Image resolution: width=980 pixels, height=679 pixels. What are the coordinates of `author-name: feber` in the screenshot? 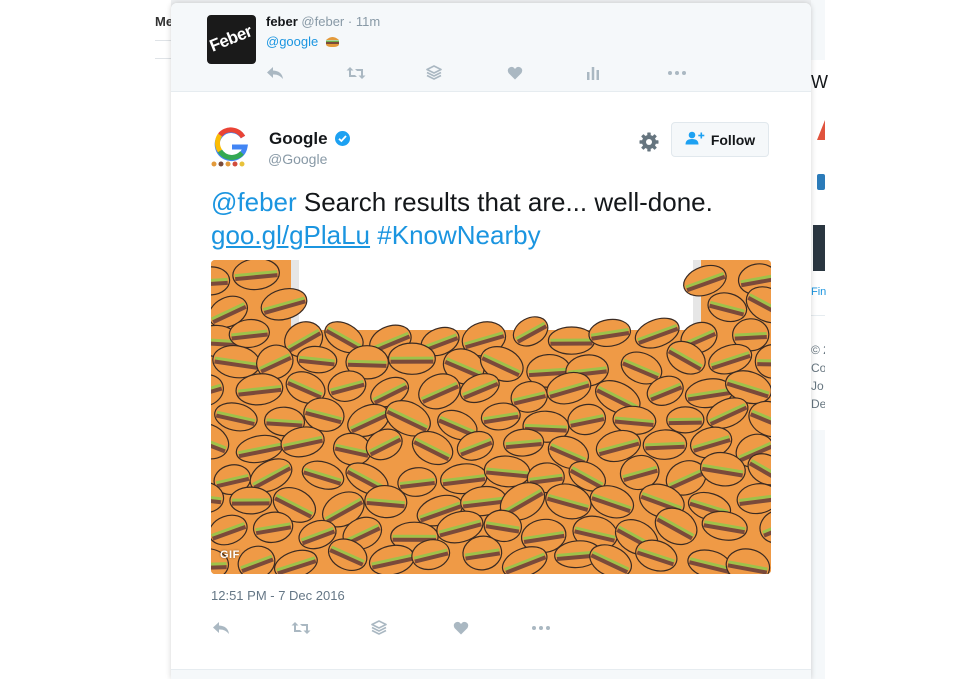 It's located at (282, 21).